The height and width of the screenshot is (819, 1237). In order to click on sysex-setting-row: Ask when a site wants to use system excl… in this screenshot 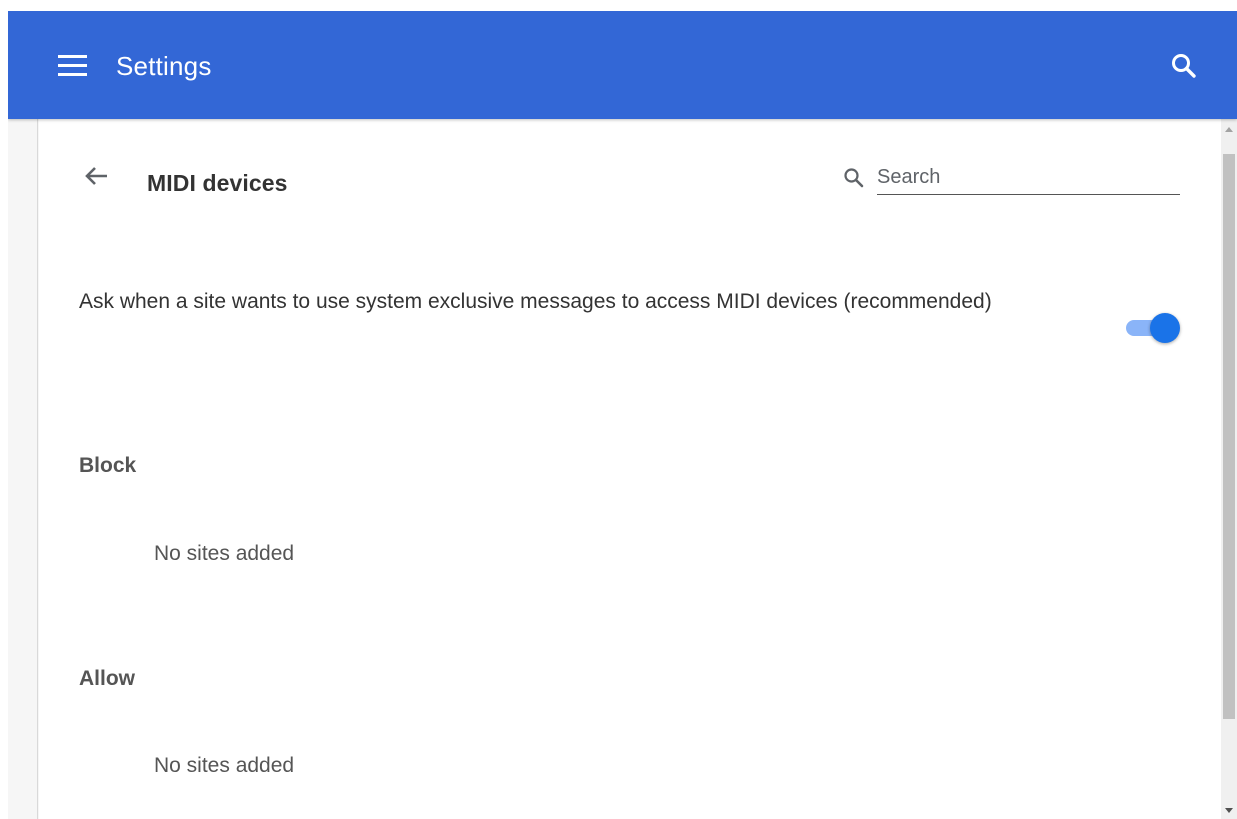, I will do `click(634, 323)`.